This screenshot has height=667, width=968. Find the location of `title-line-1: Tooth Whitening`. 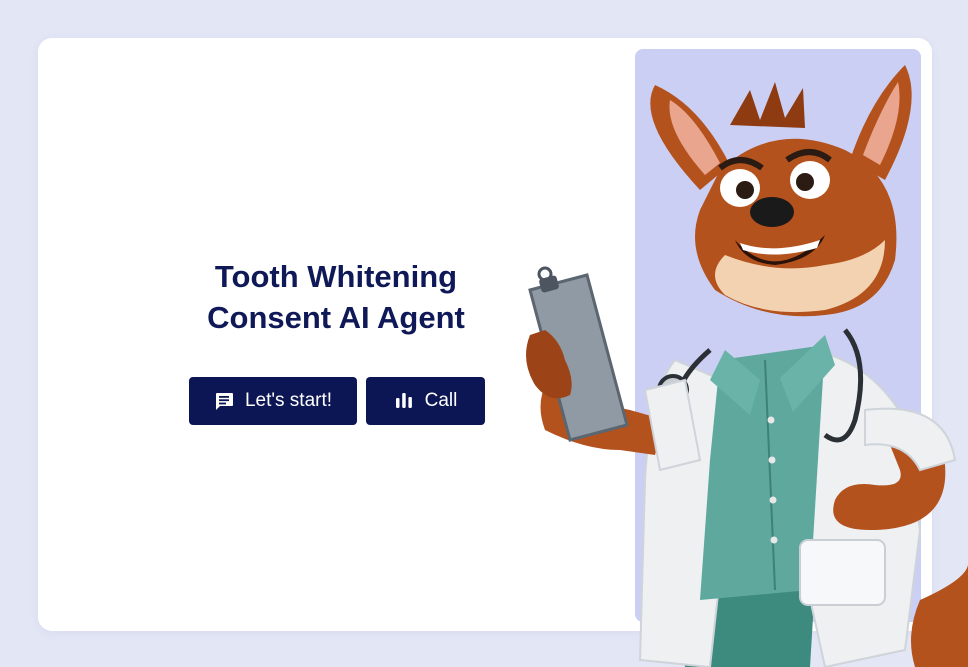

title-line-1: Tooth Whitening is located at coordinates (336, 276).